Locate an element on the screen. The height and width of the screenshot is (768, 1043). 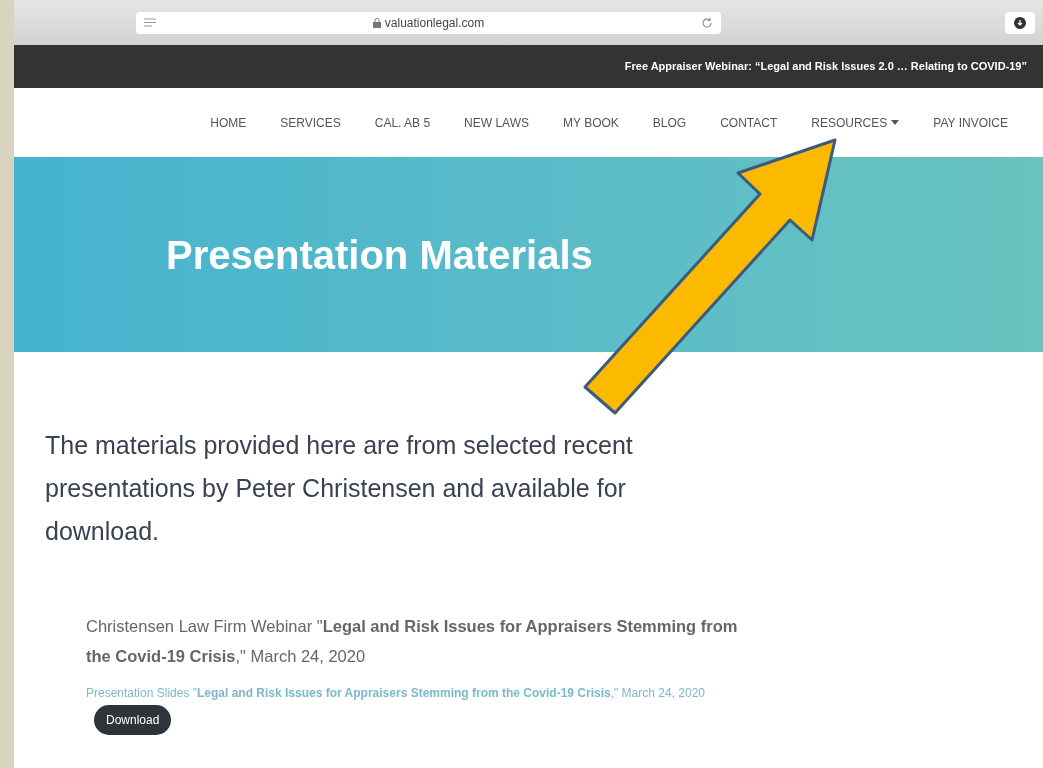
nav-link: BLOG is located at coordinates (669, 122).